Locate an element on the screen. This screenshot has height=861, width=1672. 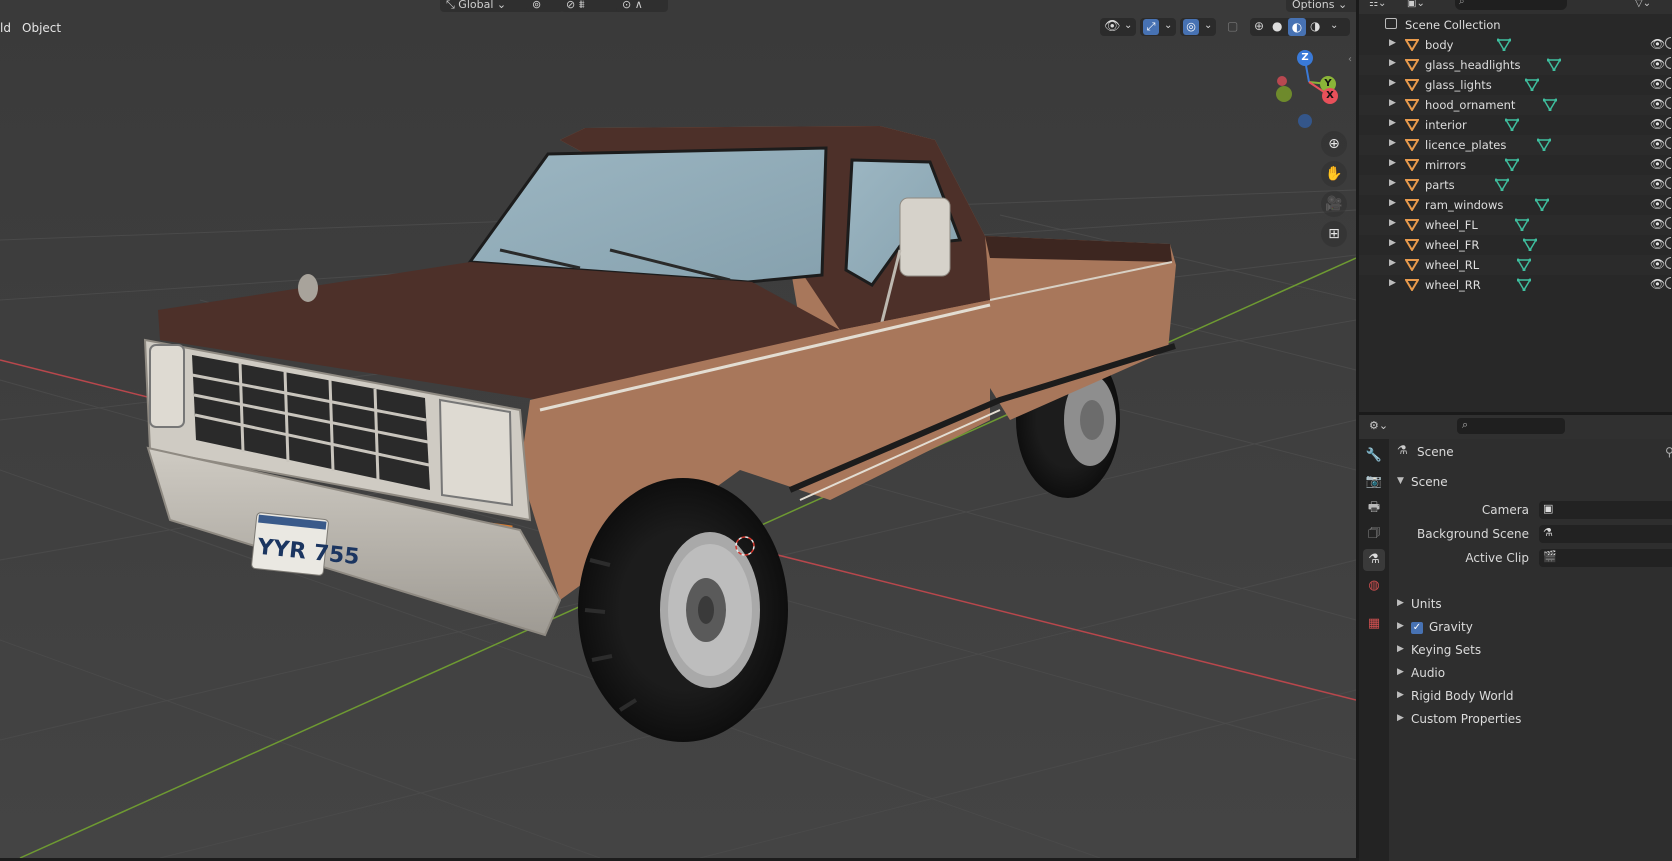
outliner-item-interior: ▶ interior 👁 is located at coordinates (1515, 125).